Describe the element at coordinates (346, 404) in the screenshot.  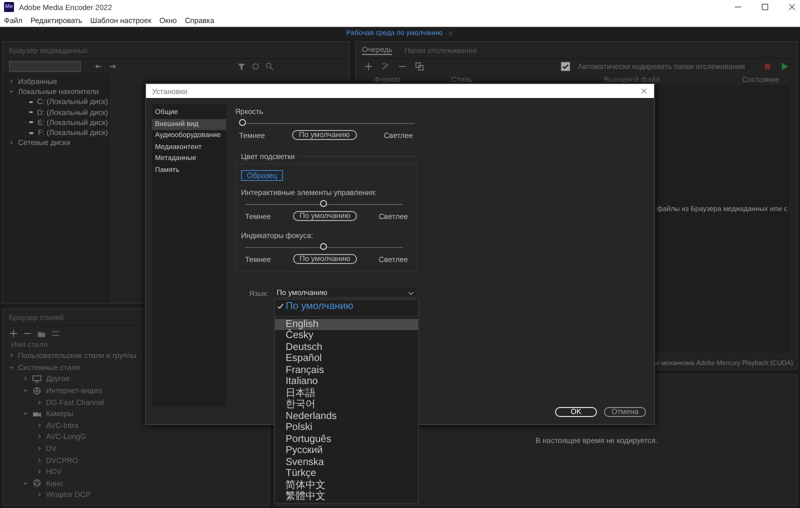
I see `language-option: 한국어` at that location.